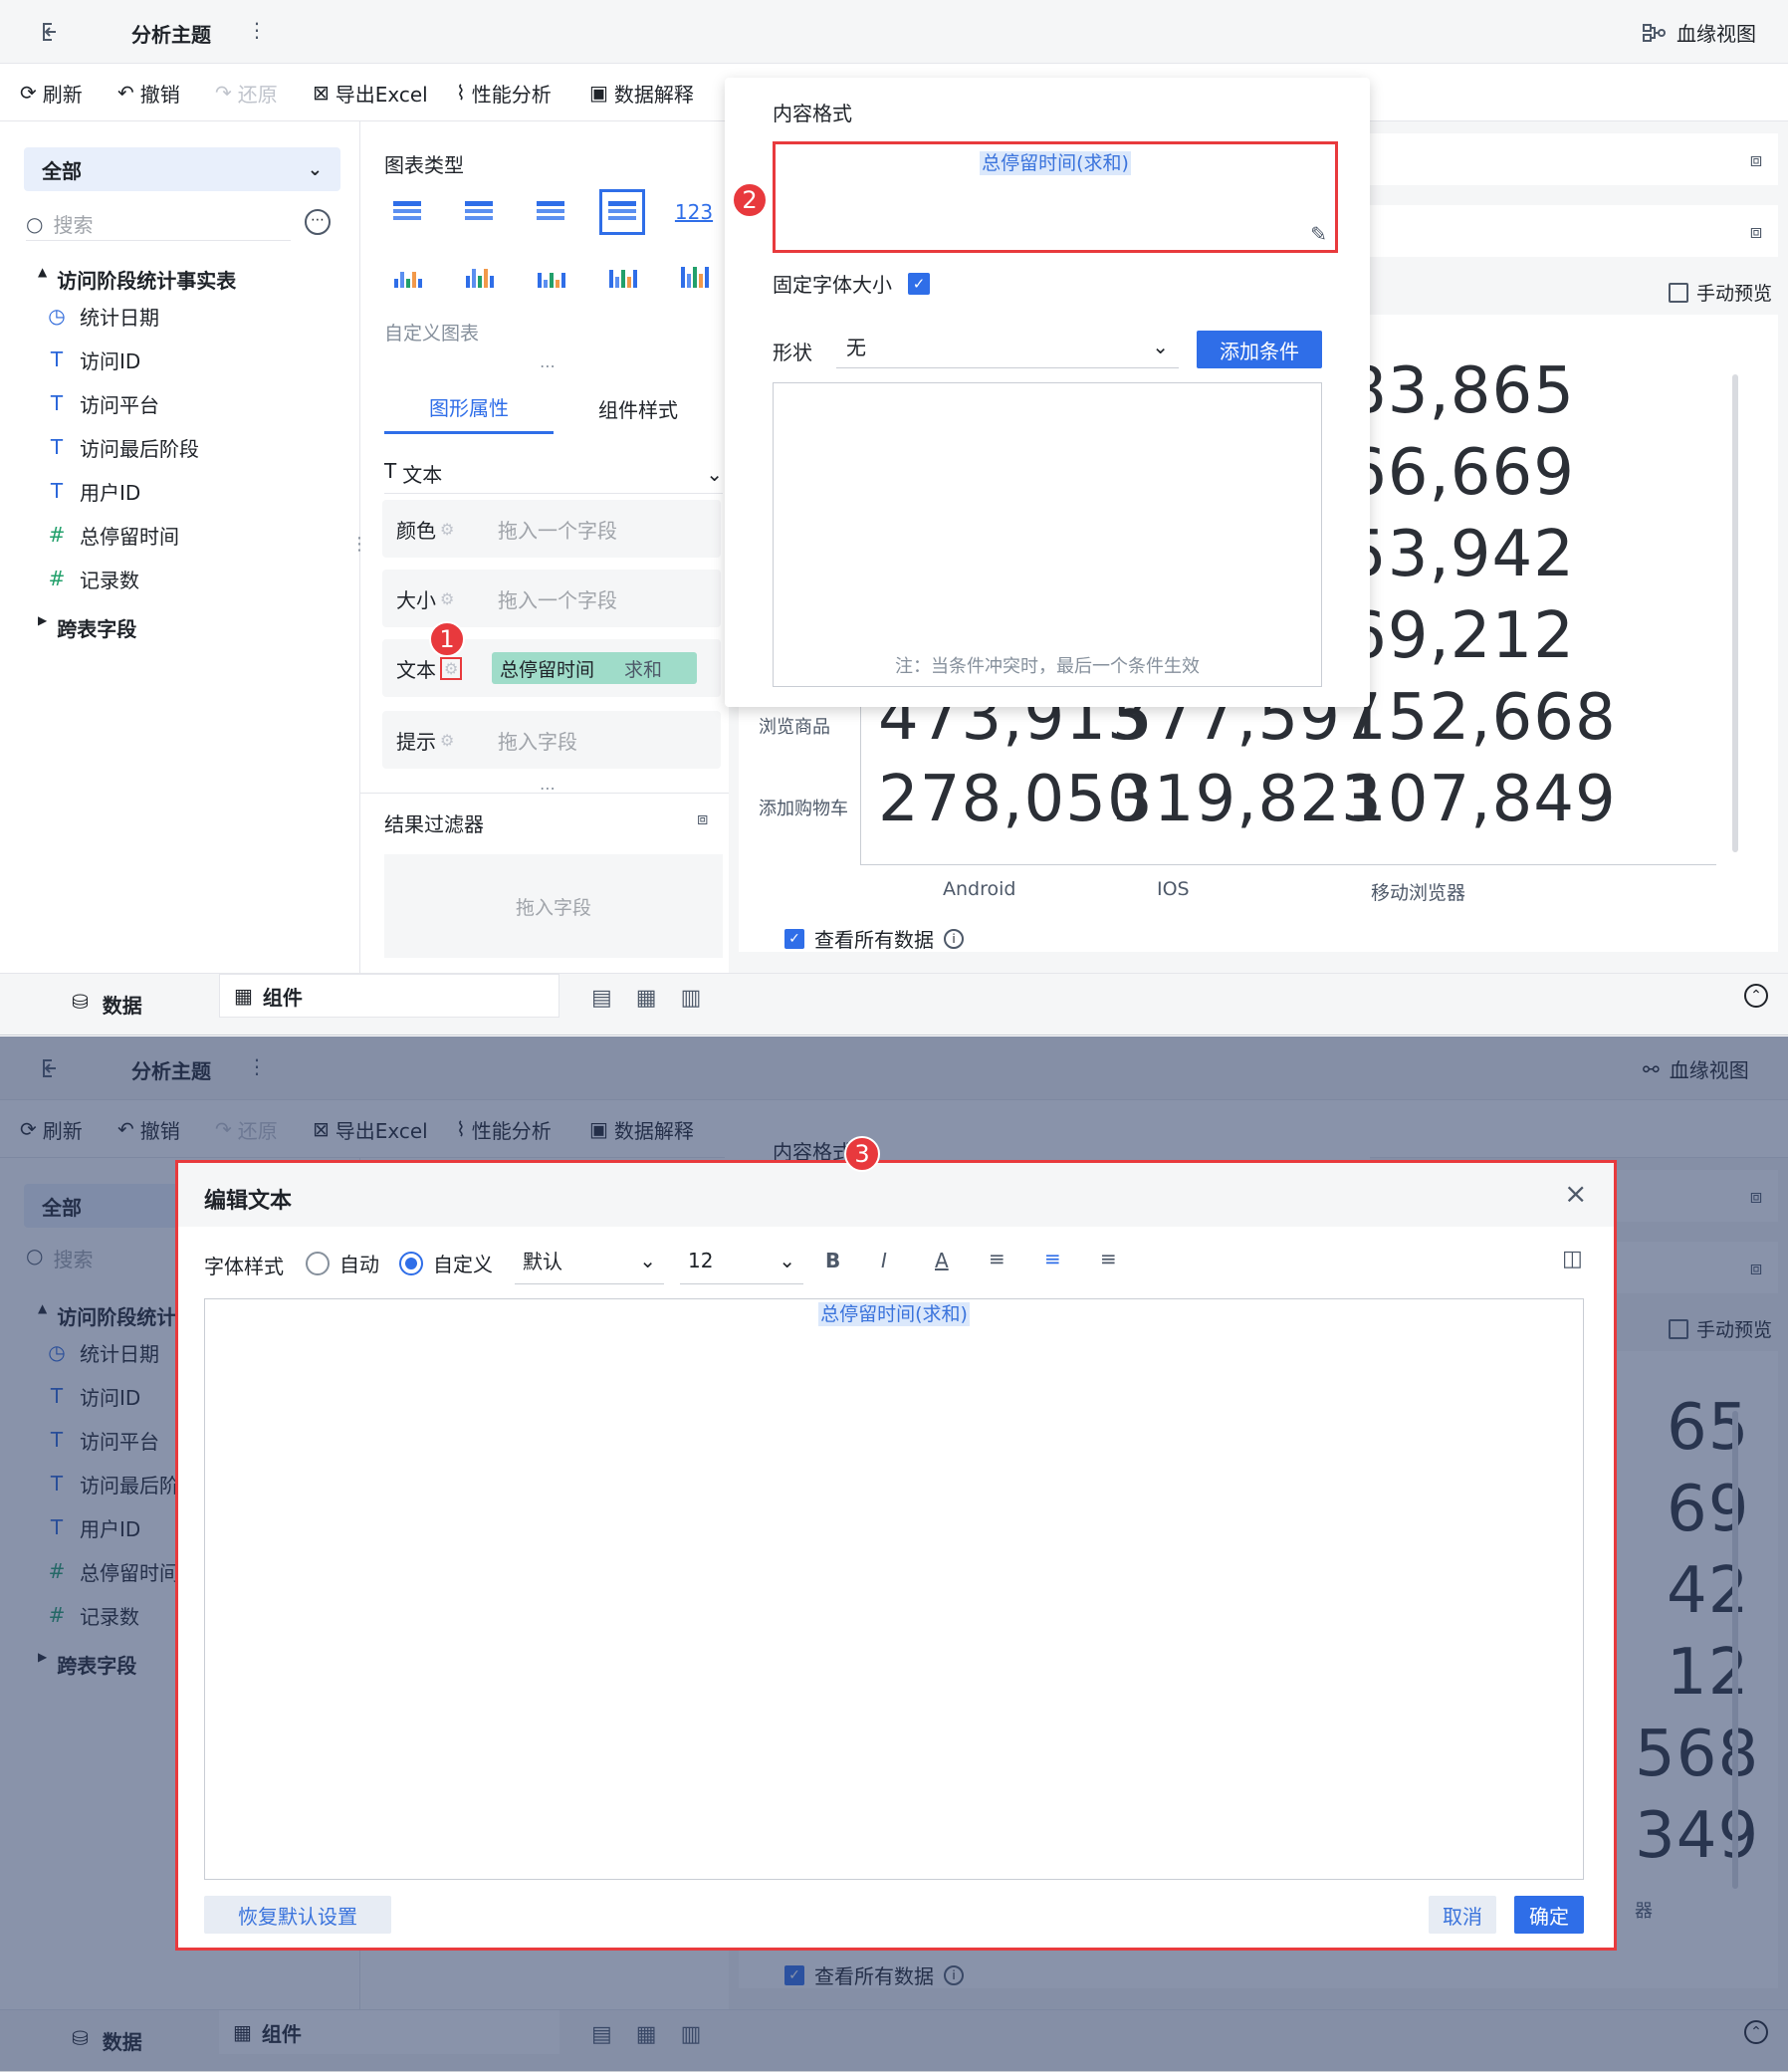 The image size is (1788, 2072). I want to click on waterfall-icon, so click(694, 276).